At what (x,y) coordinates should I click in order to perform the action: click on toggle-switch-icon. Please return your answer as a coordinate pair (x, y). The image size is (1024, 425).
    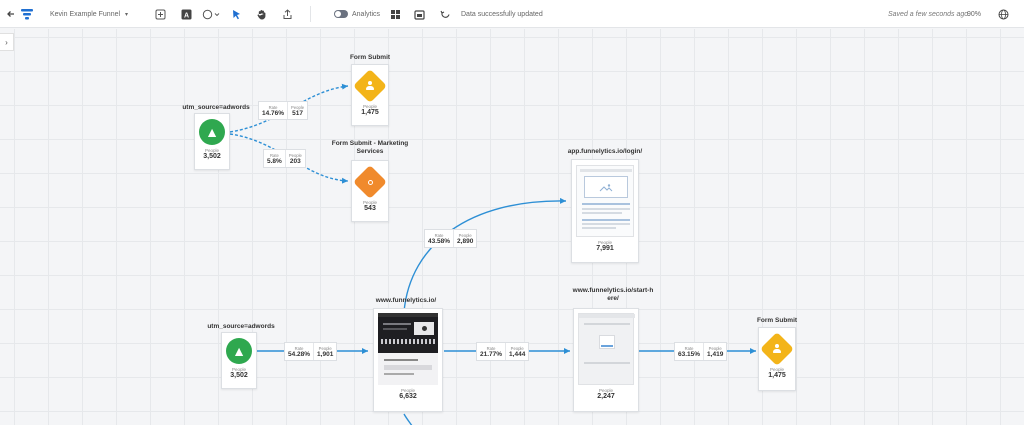
    Looking at the image, I should click on (341, 14).